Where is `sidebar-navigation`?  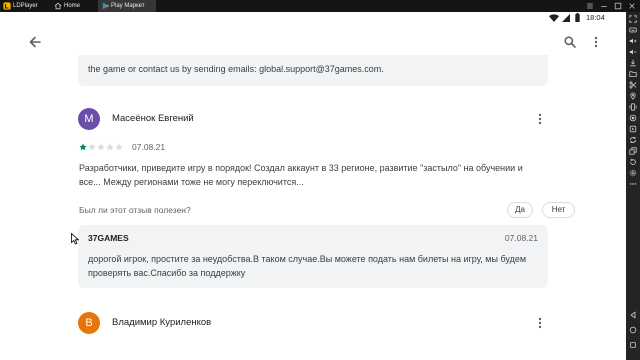
sidebar-navigation is located at coordinates (633, 330).